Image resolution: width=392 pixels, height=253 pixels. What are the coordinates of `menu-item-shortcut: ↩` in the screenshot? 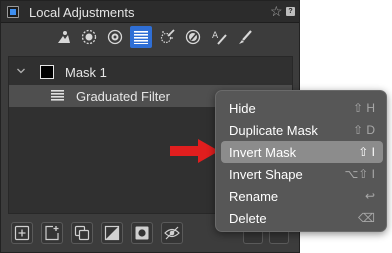 It's located at (369, 196).